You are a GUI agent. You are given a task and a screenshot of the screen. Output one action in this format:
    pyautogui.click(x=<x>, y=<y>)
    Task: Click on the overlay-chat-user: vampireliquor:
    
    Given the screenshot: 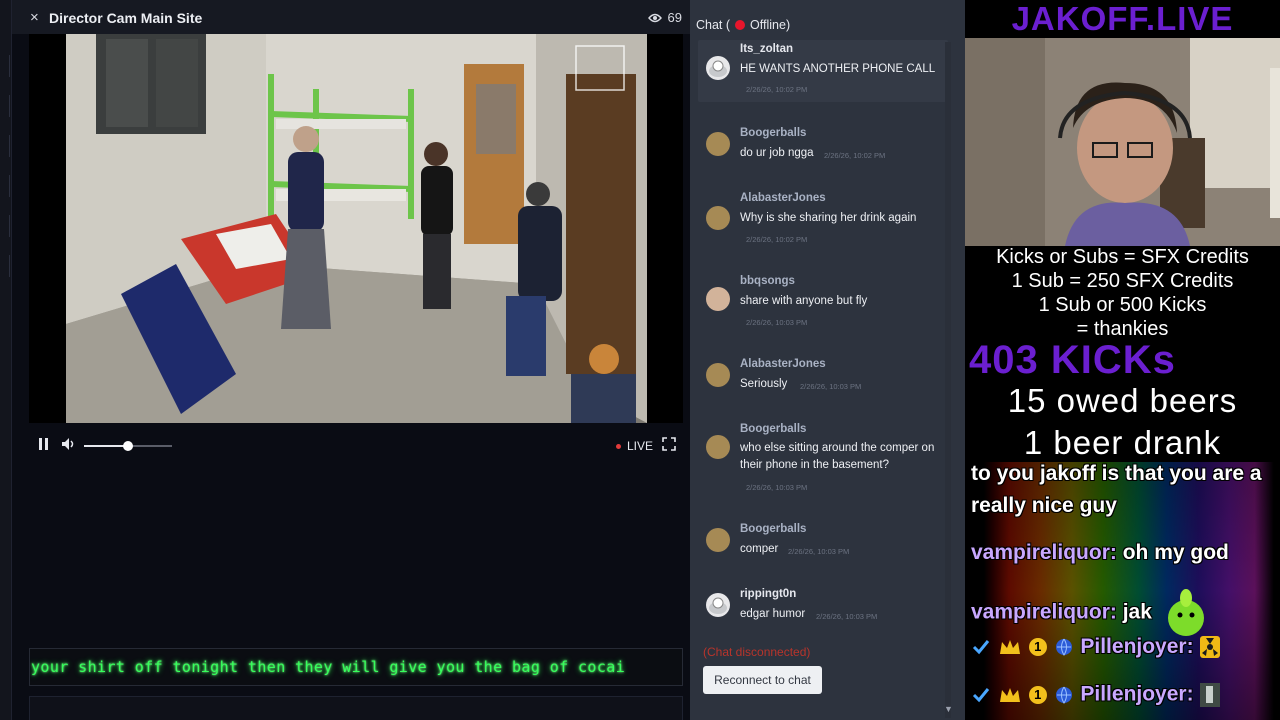 What is the action you would take?
    pyautogui.click(x=1044, y=612)
    